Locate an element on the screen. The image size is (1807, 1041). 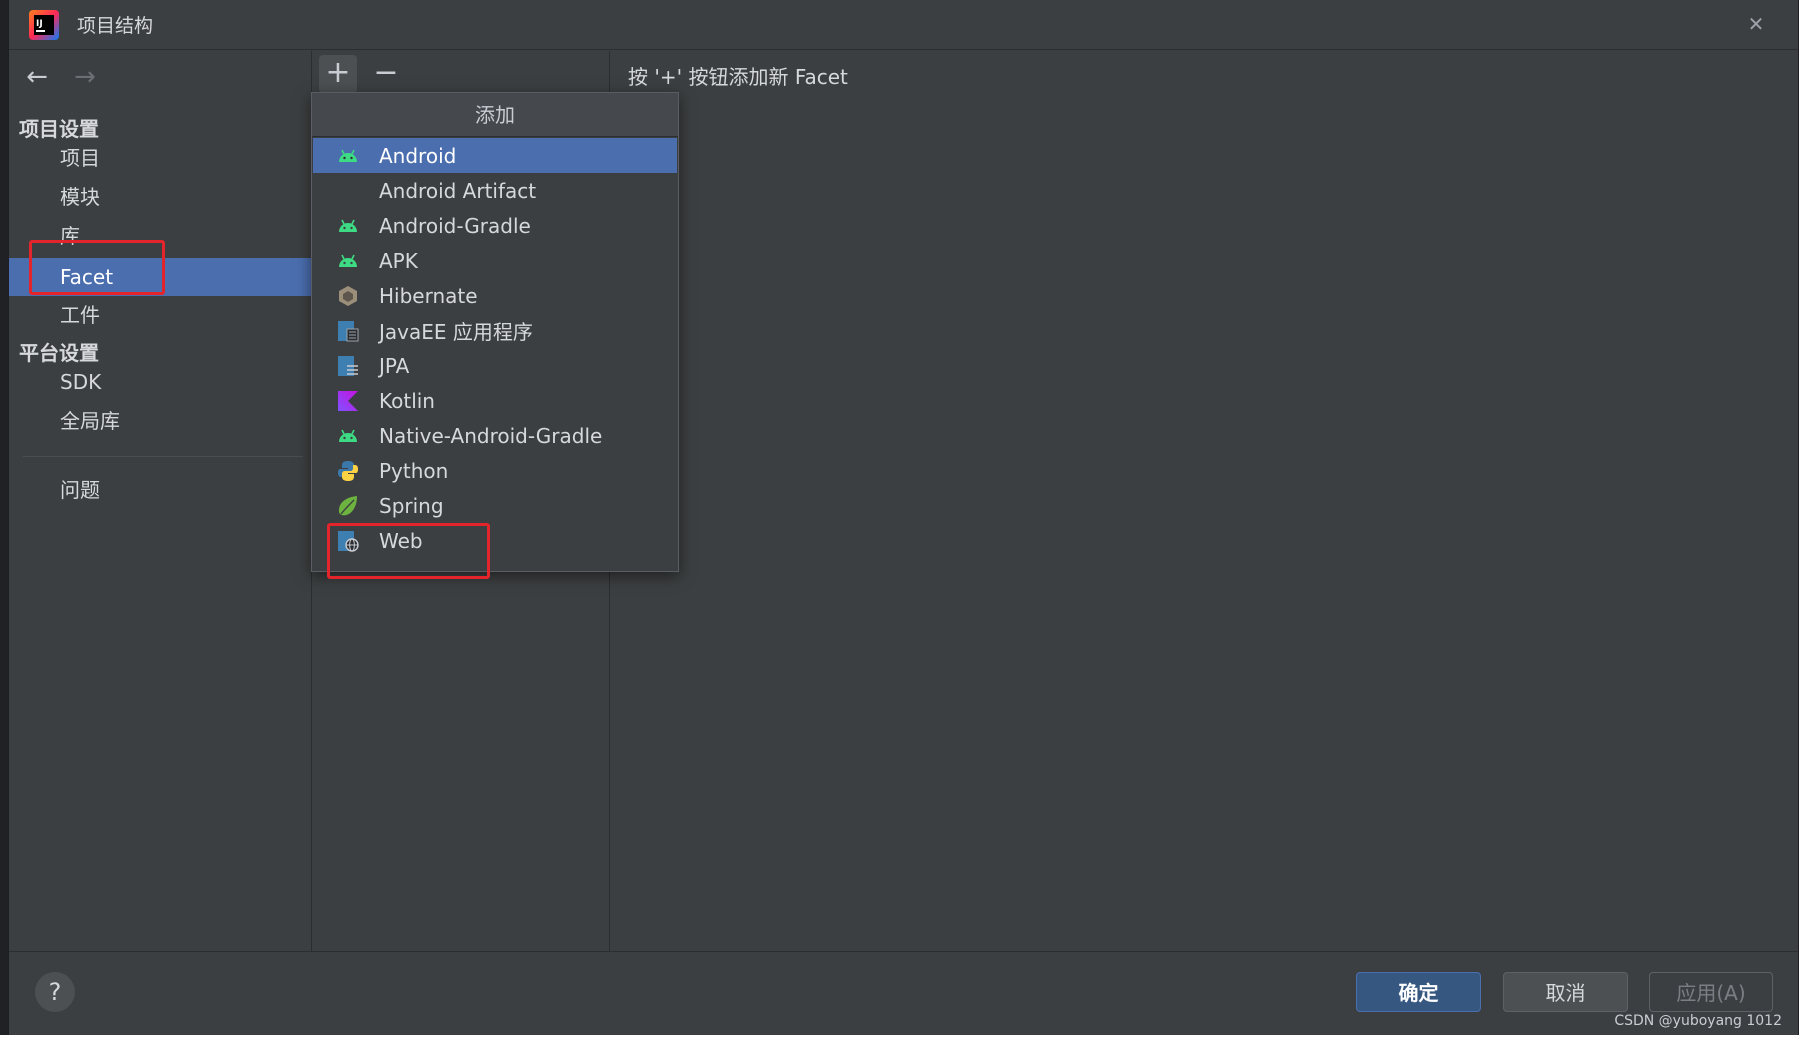
popup-item-label: APK is located at coordinates (398, 260).